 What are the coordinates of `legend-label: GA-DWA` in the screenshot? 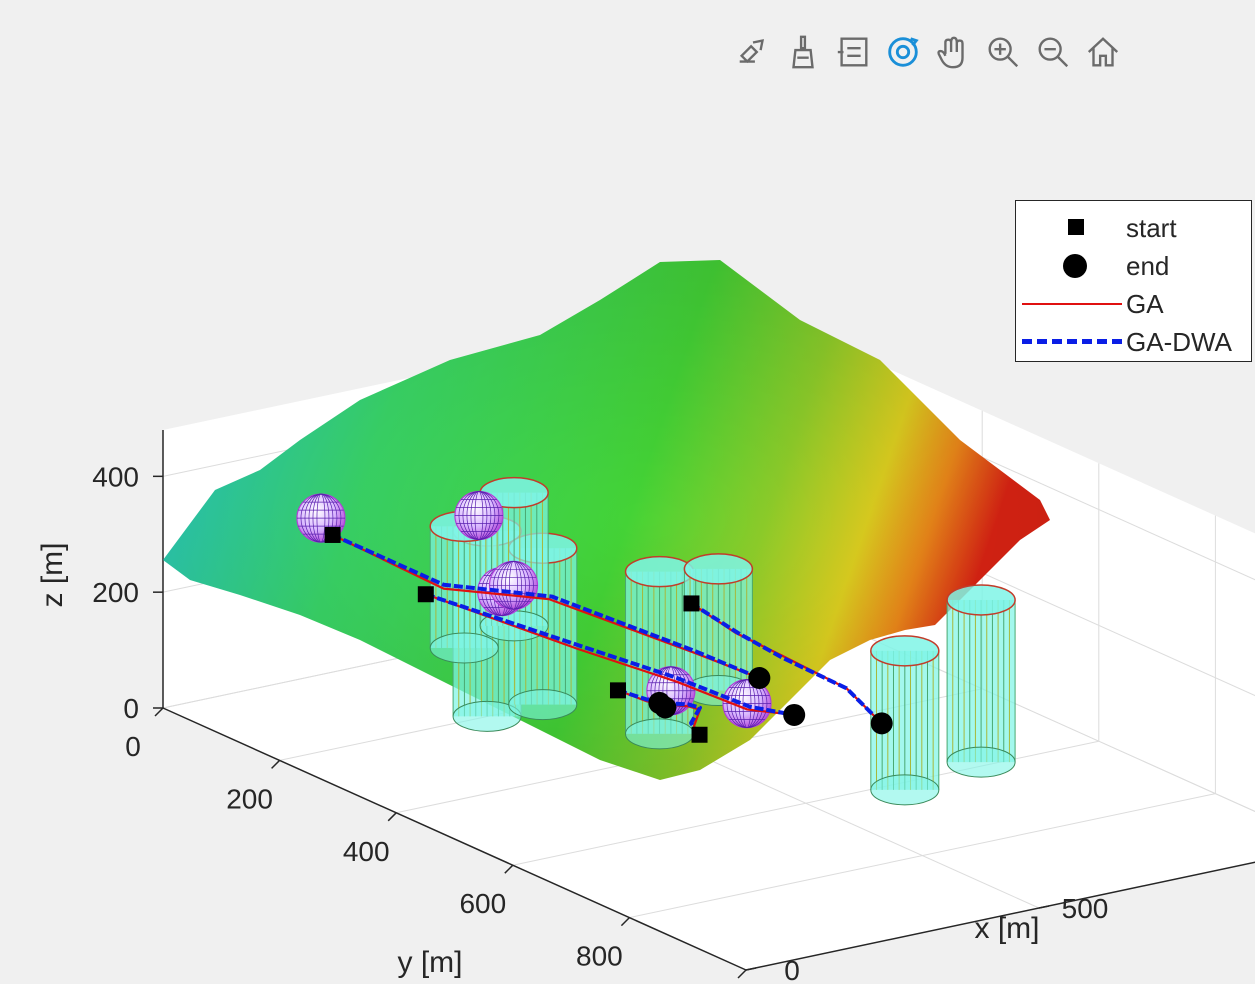 It's located at (1179, 341).